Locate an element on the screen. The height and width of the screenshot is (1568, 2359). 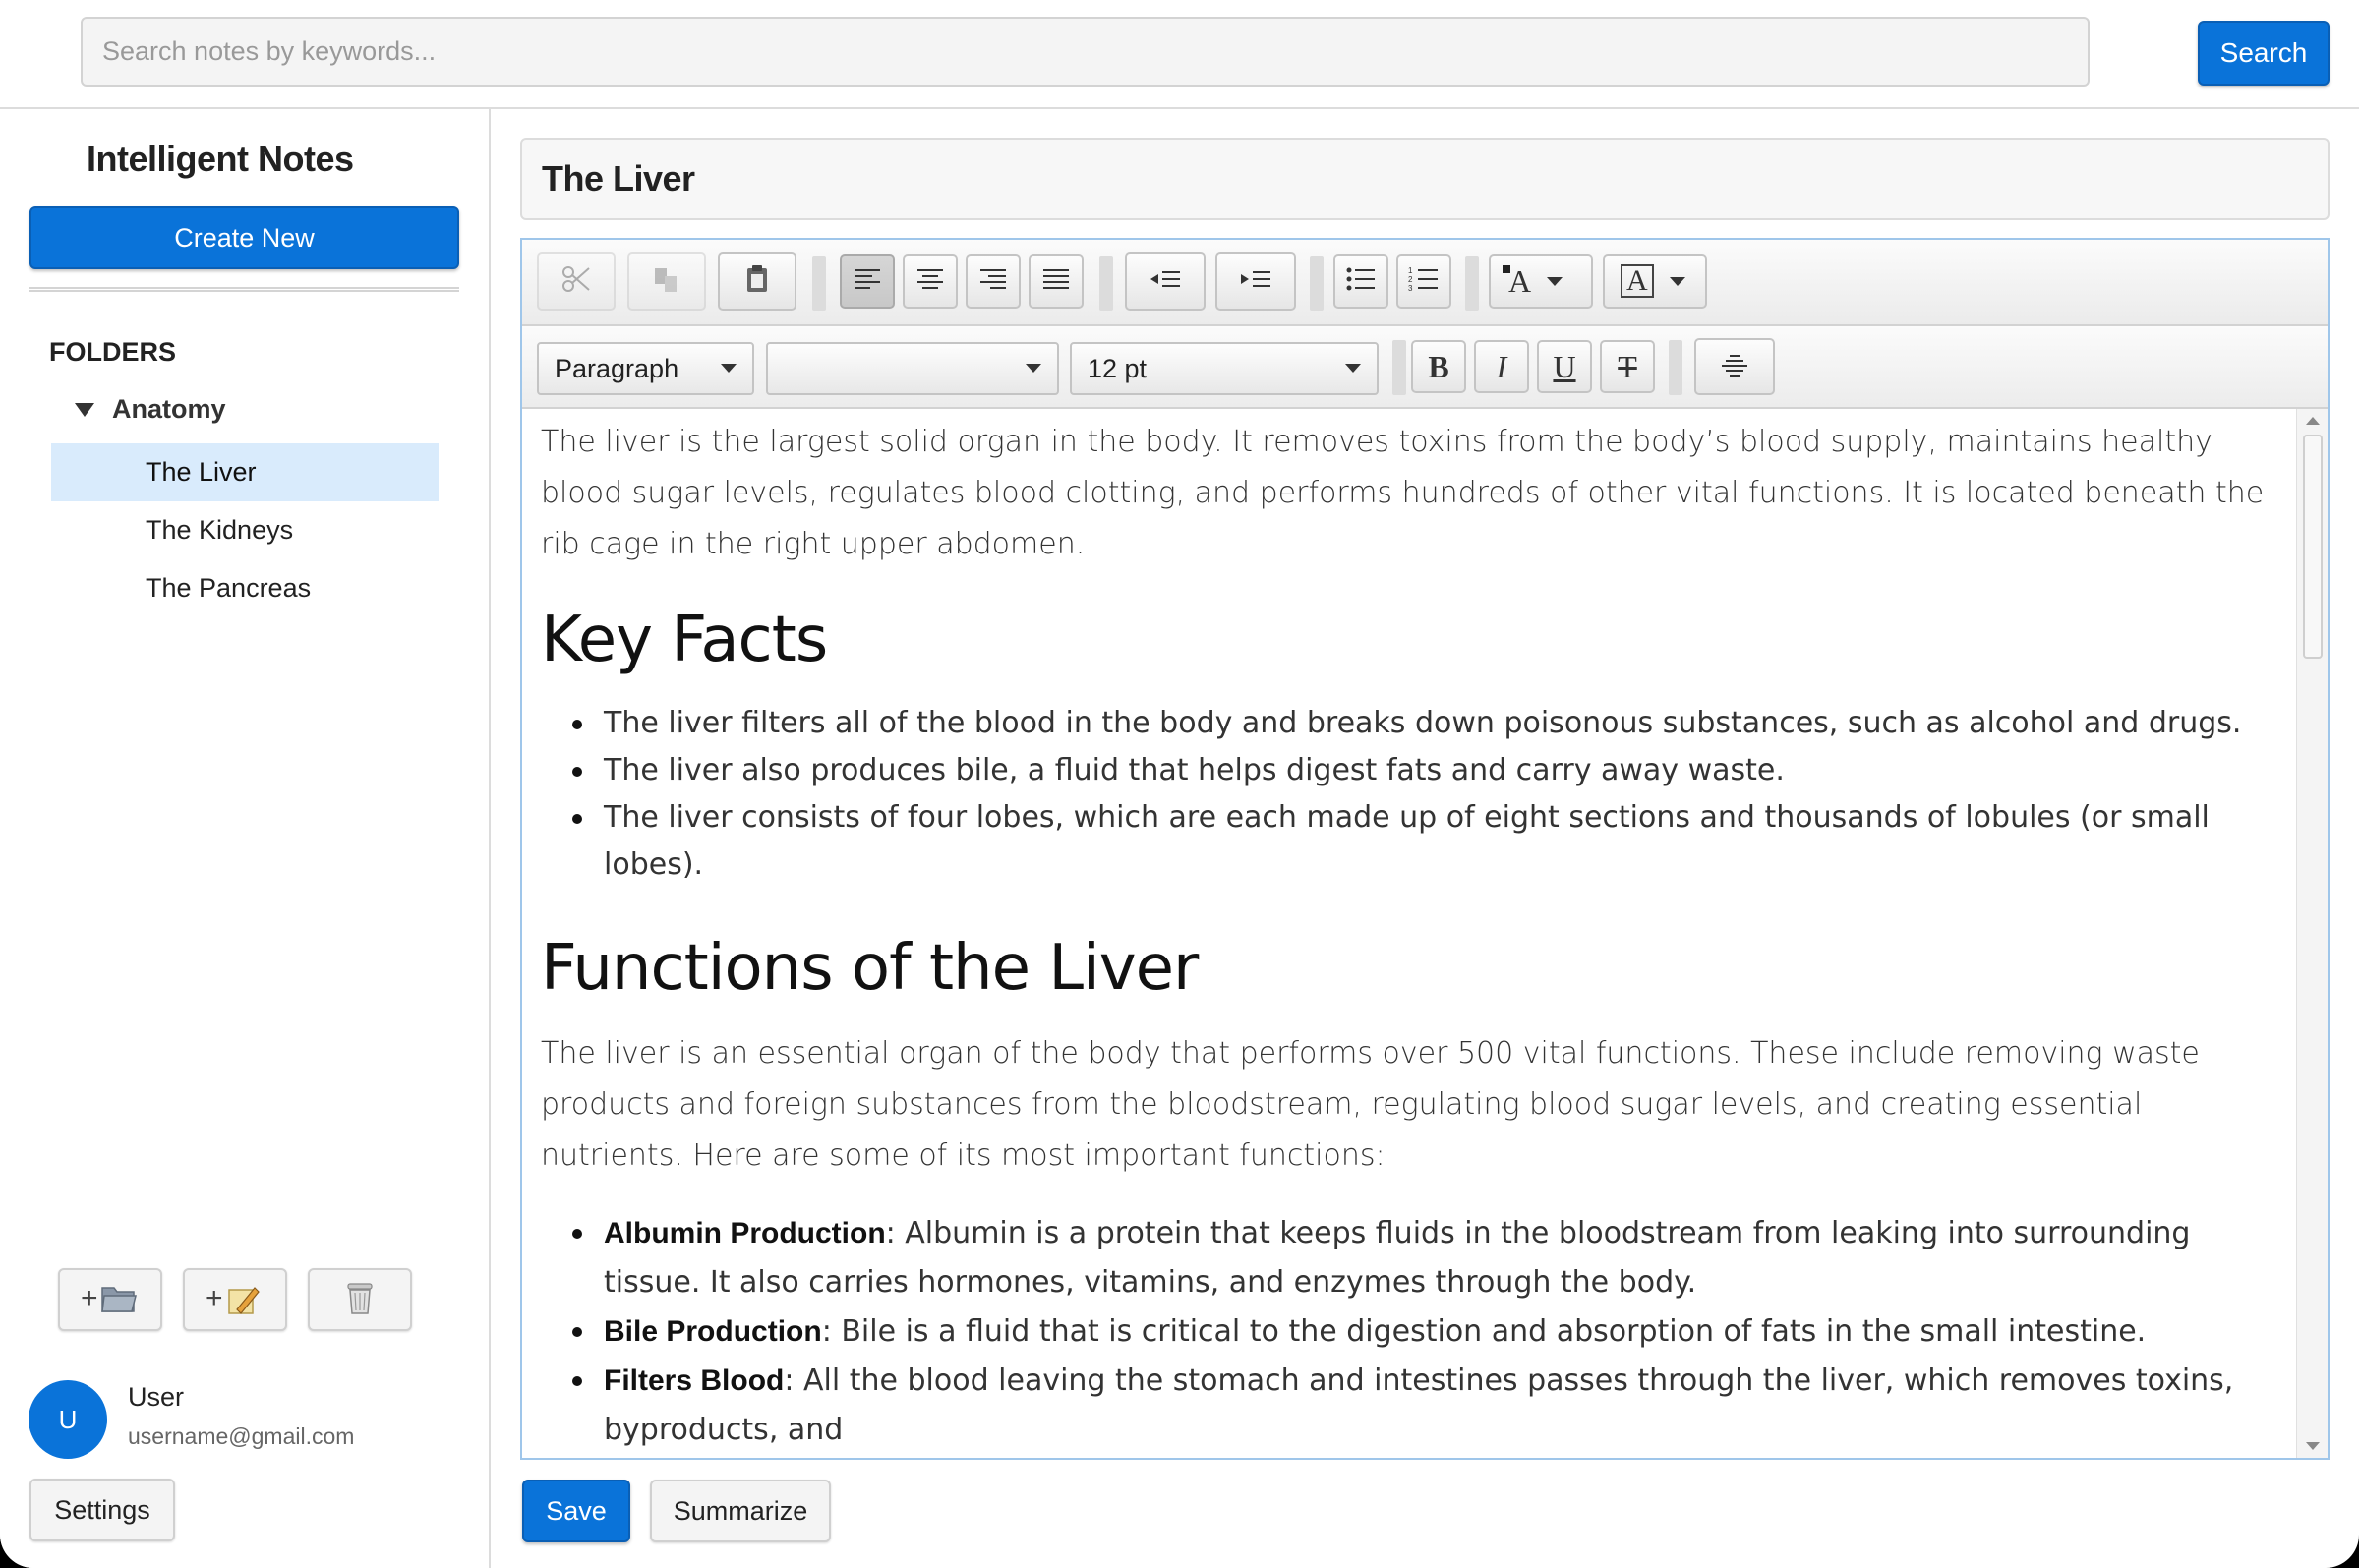
block-format-select: Paragraph is located at coordinates (645, 368).